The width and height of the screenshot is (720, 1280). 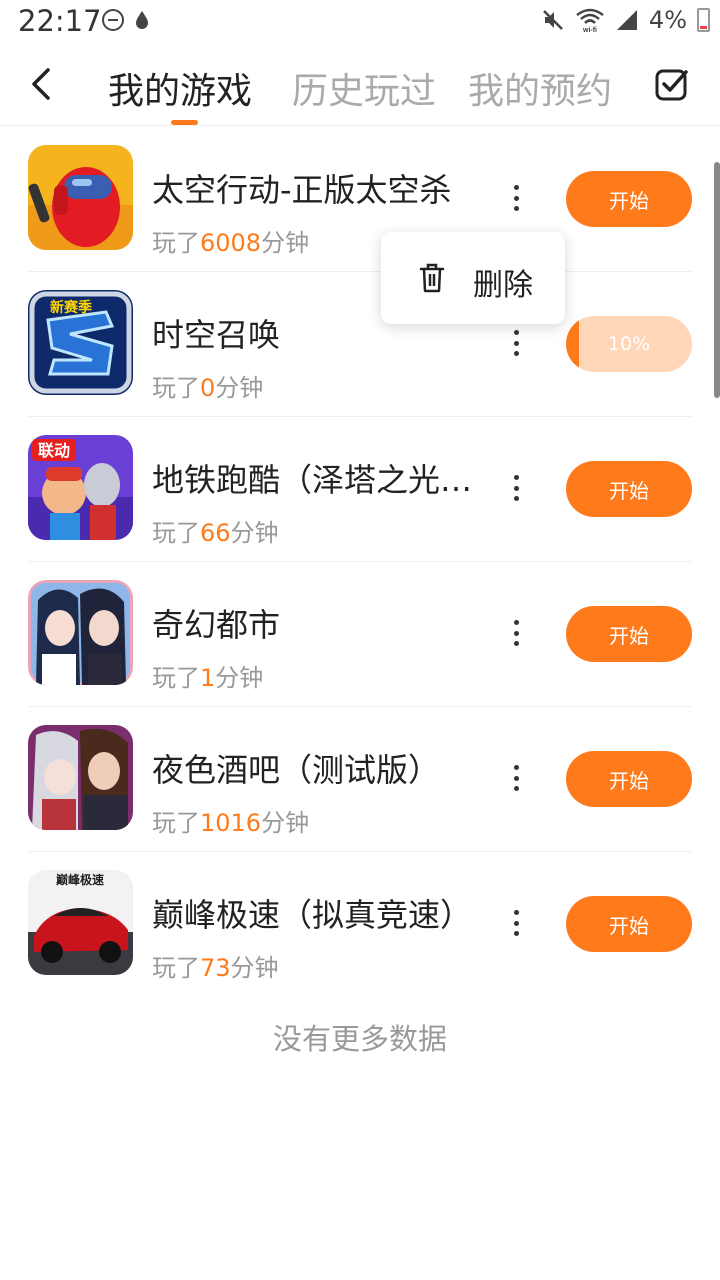 I want to click on collab-badge: 联动, so click(x=54, y=450).